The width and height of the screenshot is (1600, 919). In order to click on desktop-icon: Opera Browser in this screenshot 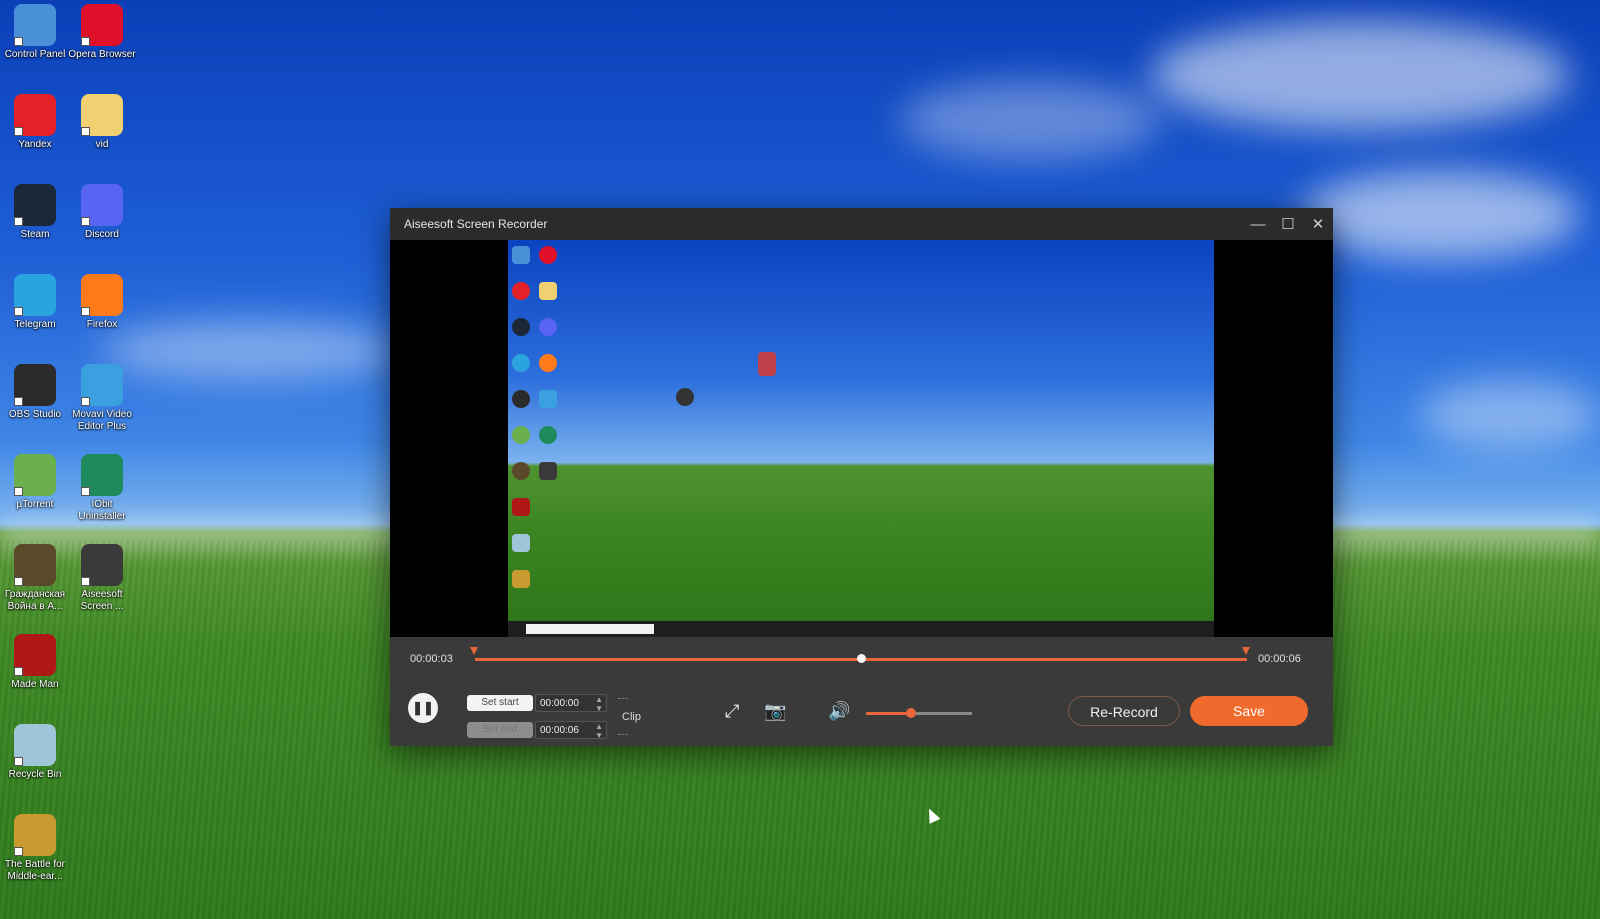, I will do `click(102, 32)`.